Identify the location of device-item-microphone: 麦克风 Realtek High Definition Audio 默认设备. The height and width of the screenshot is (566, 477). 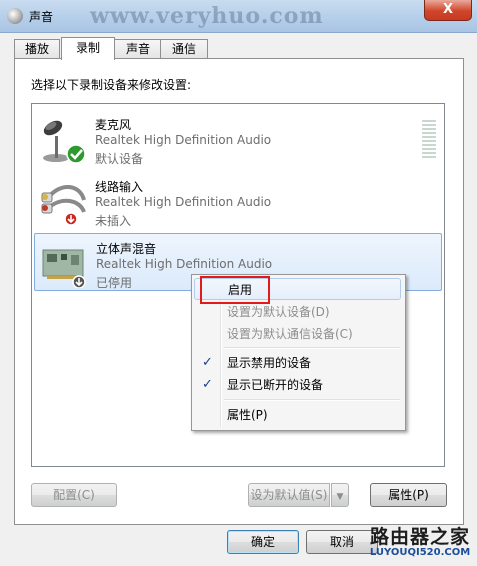
(237, 138).